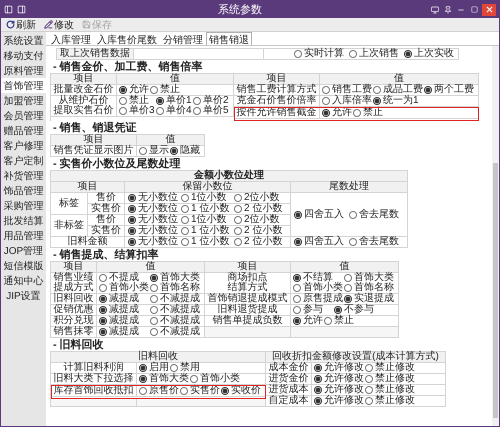 The width and height of the screenshot is (500, 427). Describe the element at coordinates (137, 111) in the screenshot. I see `radio-option: 单价3` at that location.